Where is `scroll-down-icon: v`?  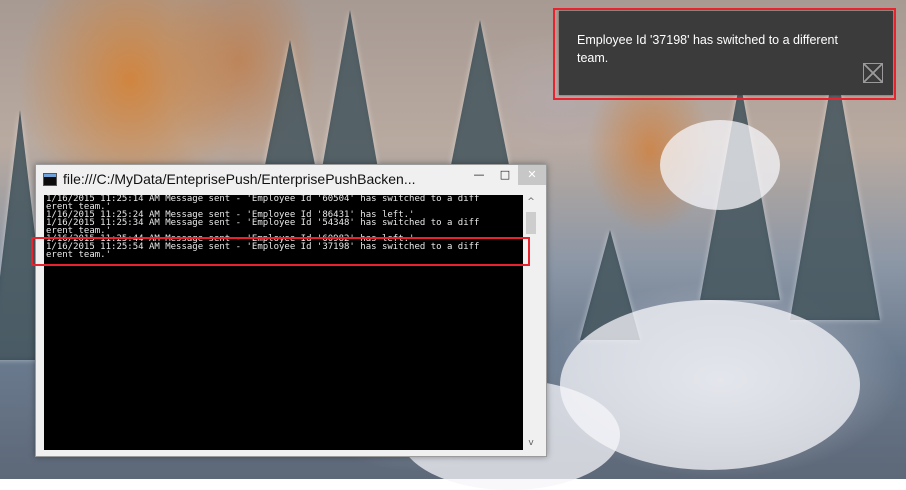
scroll-down-icon: v is located at coordinates (531, 443).